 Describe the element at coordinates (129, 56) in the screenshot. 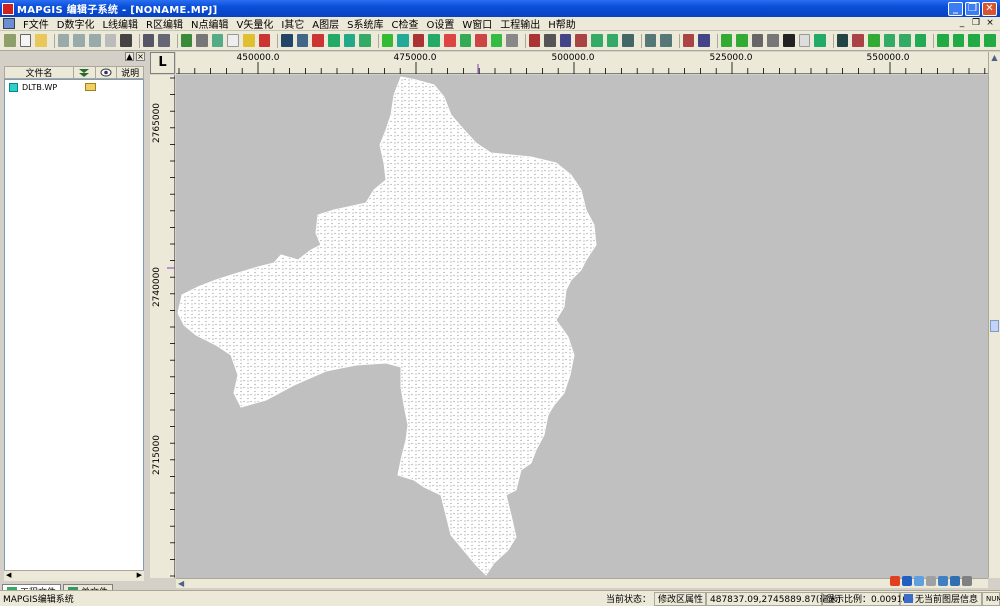

I see `panel-collapse-icon: ▲` at that location.